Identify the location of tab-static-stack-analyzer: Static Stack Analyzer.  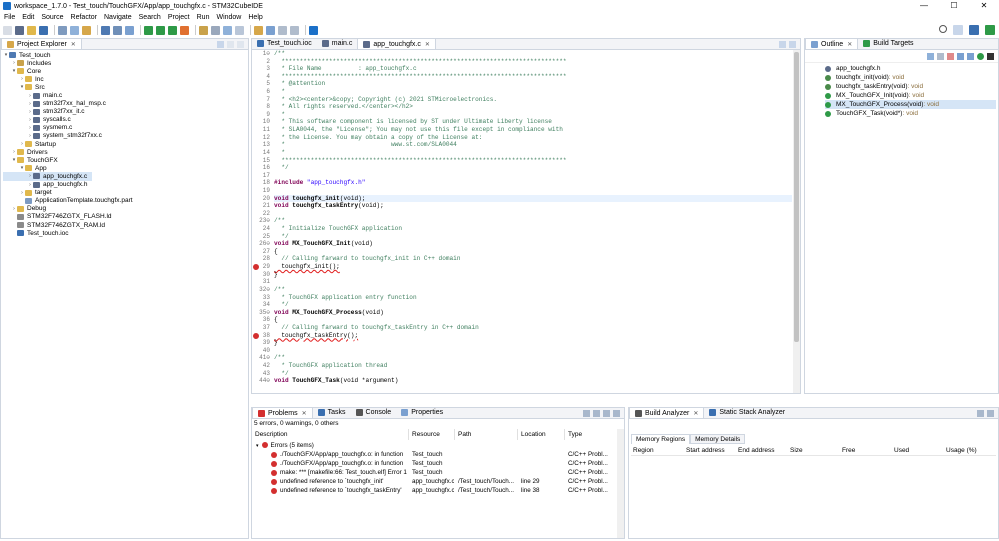
(747, 412).